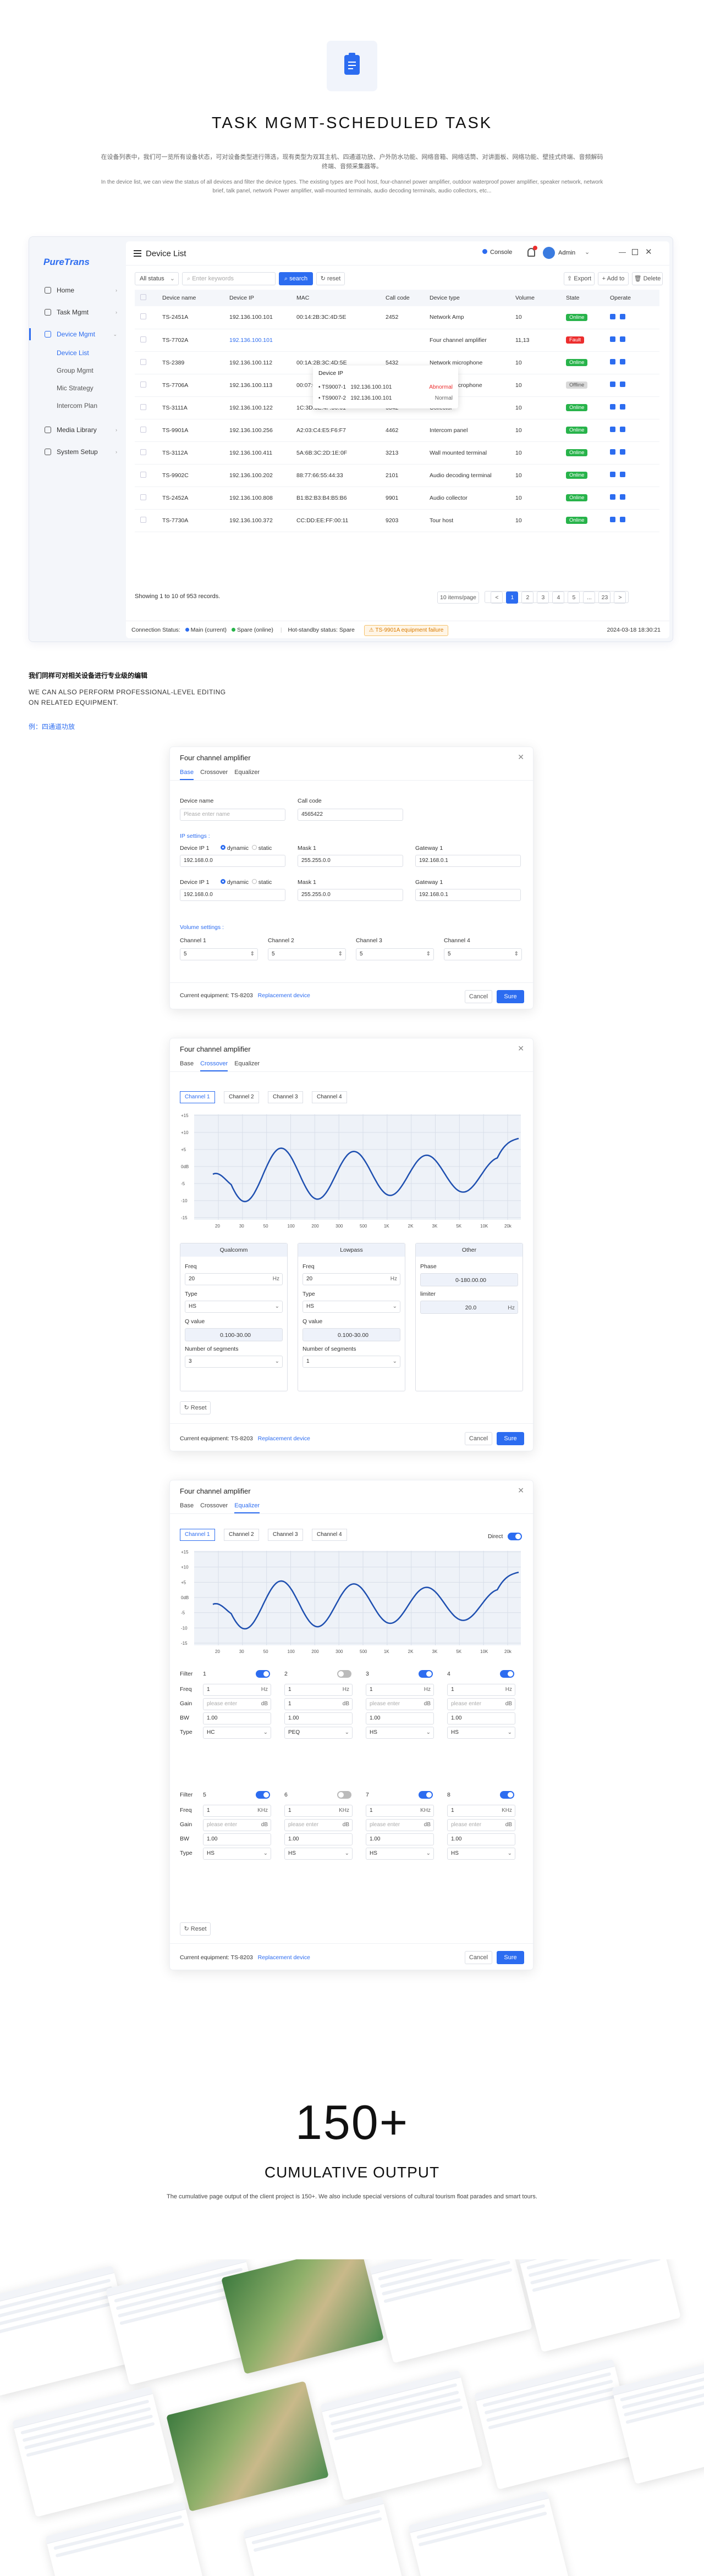  I want to click on select-all-checkbox, so click(143, 297).